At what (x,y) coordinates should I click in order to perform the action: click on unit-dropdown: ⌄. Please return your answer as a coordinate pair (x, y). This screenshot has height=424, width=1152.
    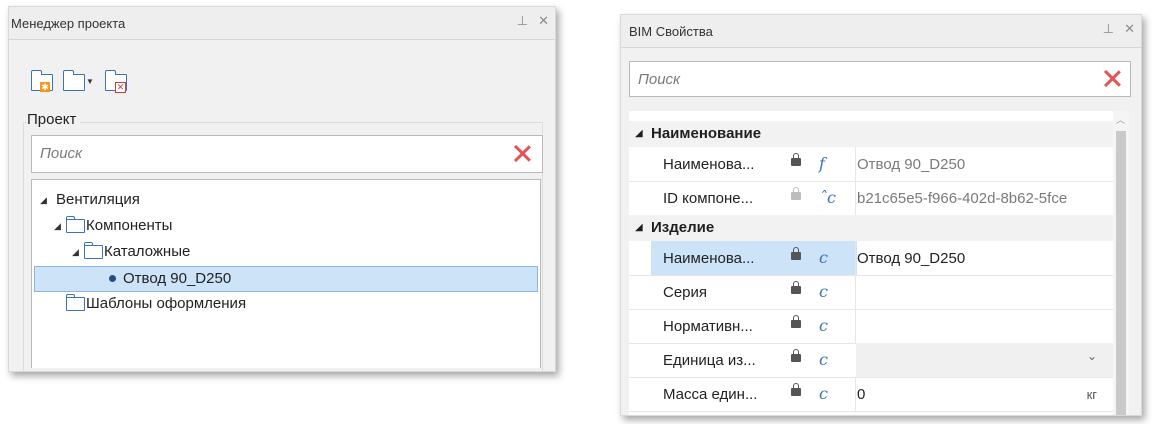
    Looking at the image, I should click on (984, 360).